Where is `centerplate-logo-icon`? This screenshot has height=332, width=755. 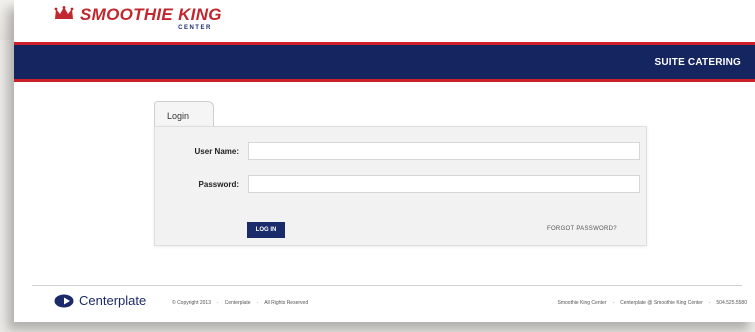 centerplate-logo-icon is located at coordinates (64, 300).